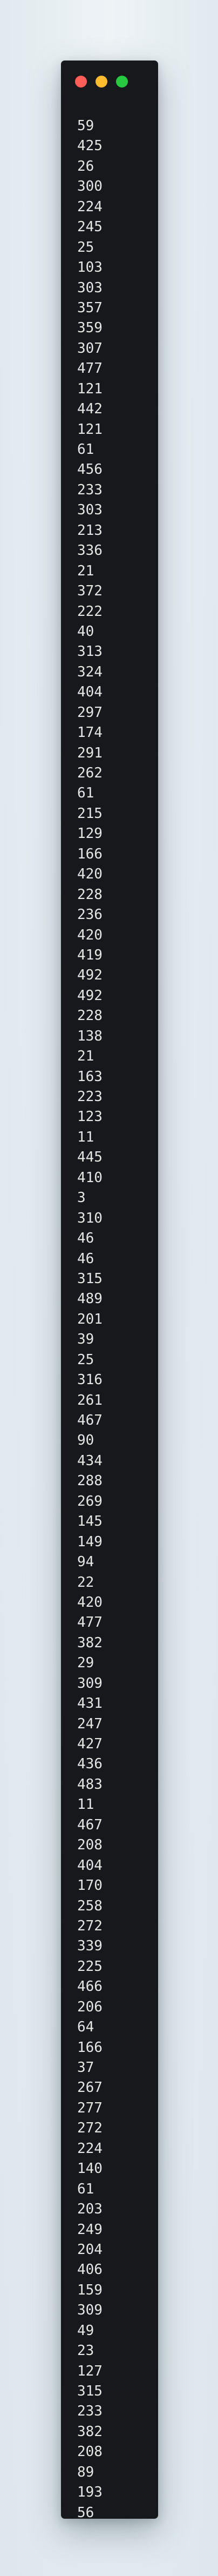 The height and width of the screenshot is (2576, 218). I want to click on output-line: 456, so click(90, 469).